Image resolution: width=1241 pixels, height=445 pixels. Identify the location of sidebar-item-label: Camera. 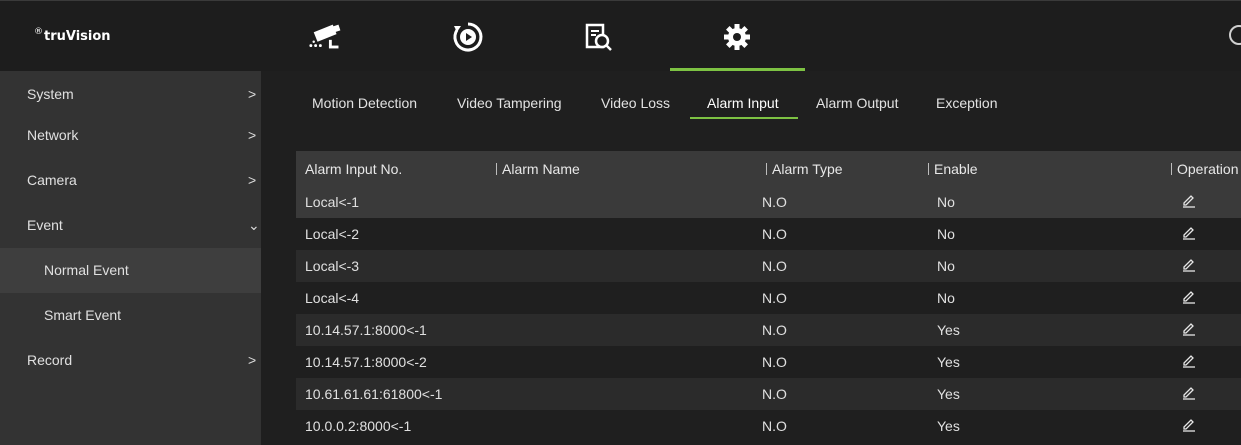
(52, 180).